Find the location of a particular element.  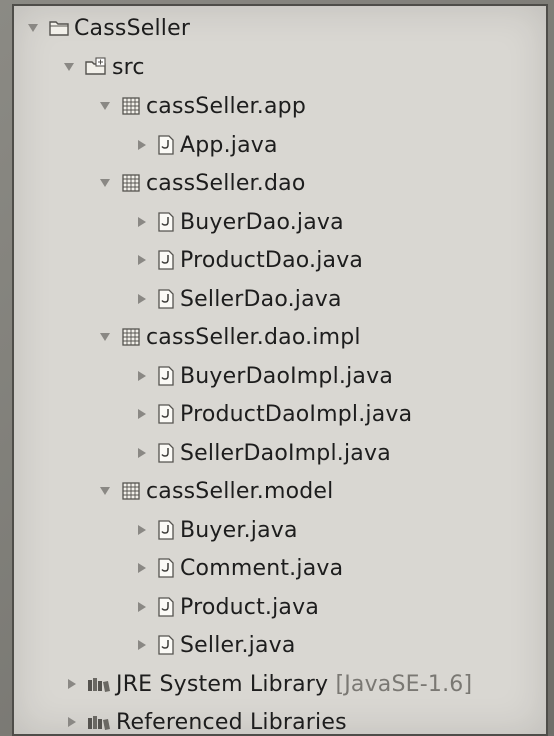

file-label: Product.java is located at coordinates (250, 607).